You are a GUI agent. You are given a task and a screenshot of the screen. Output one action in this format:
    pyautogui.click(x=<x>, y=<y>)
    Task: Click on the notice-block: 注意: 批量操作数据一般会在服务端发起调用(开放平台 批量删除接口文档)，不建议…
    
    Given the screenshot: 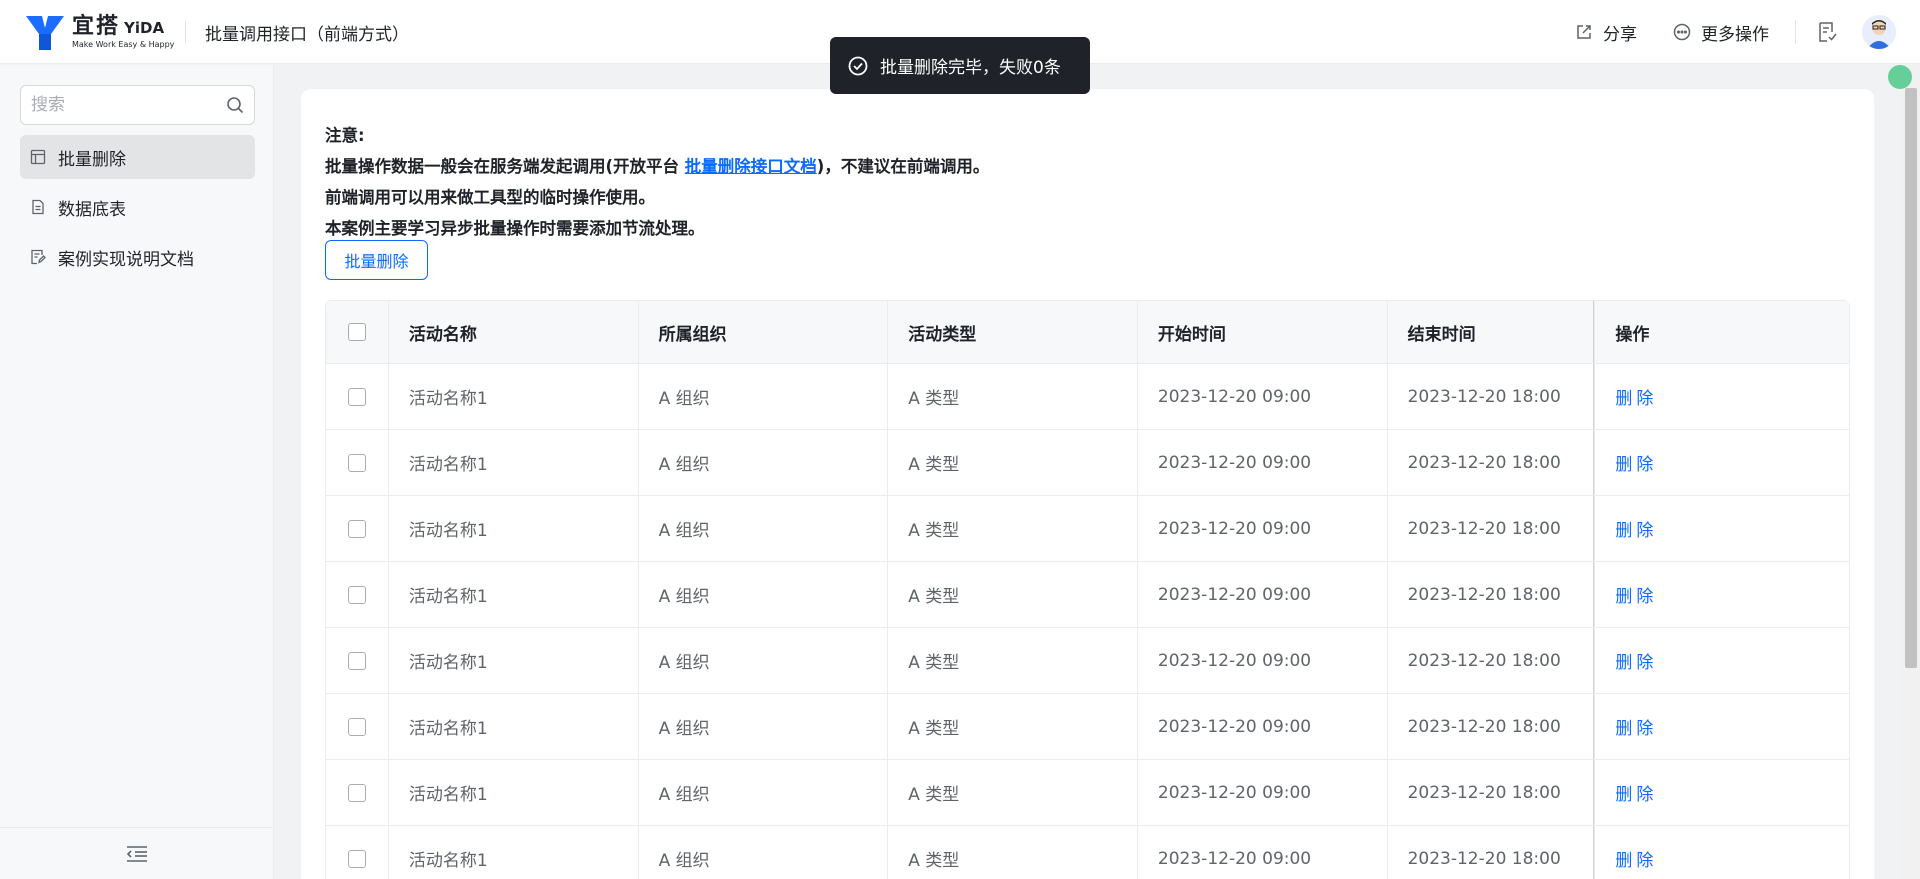 What is the action you would take?
    pyautogui.click(x=657, y=182)
    